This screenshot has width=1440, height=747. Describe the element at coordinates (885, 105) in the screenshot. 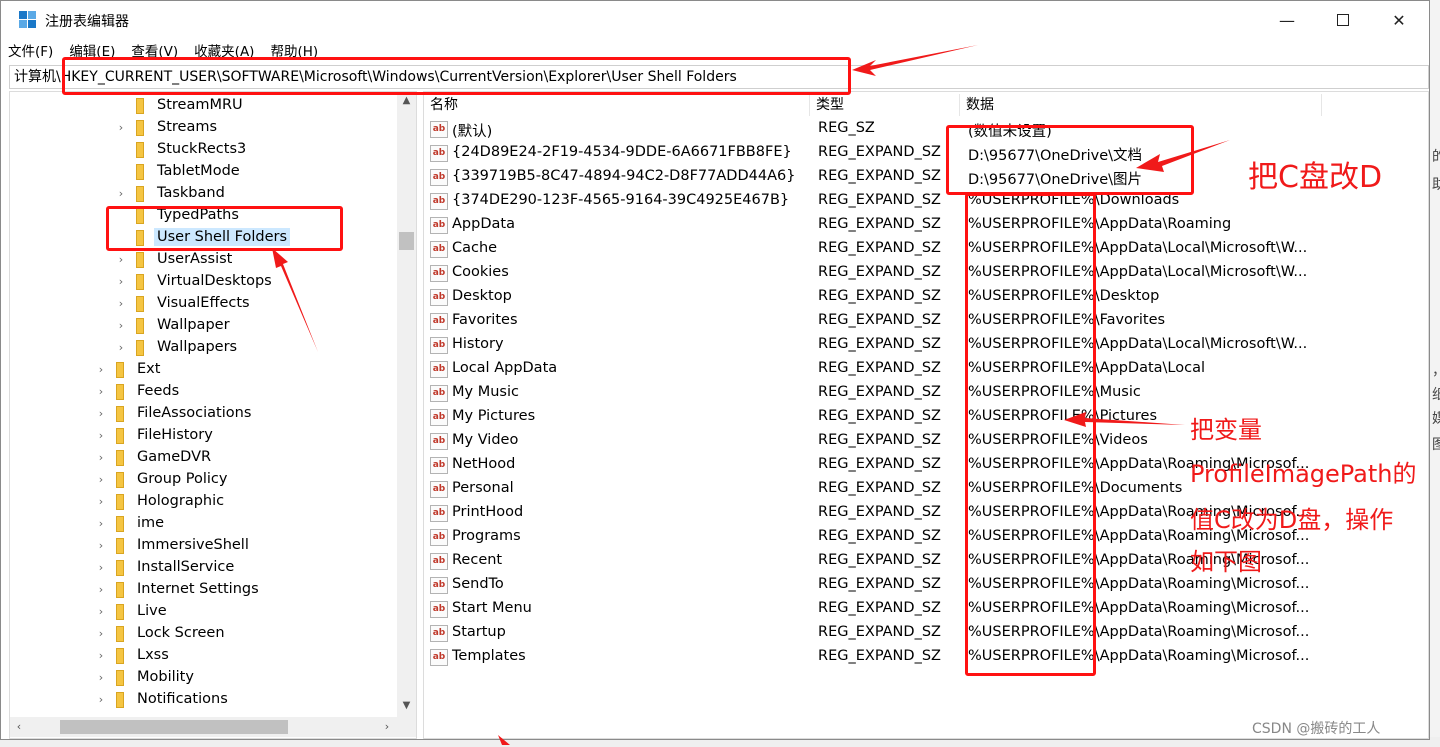

I see `column-header-type: 类型` at that location.